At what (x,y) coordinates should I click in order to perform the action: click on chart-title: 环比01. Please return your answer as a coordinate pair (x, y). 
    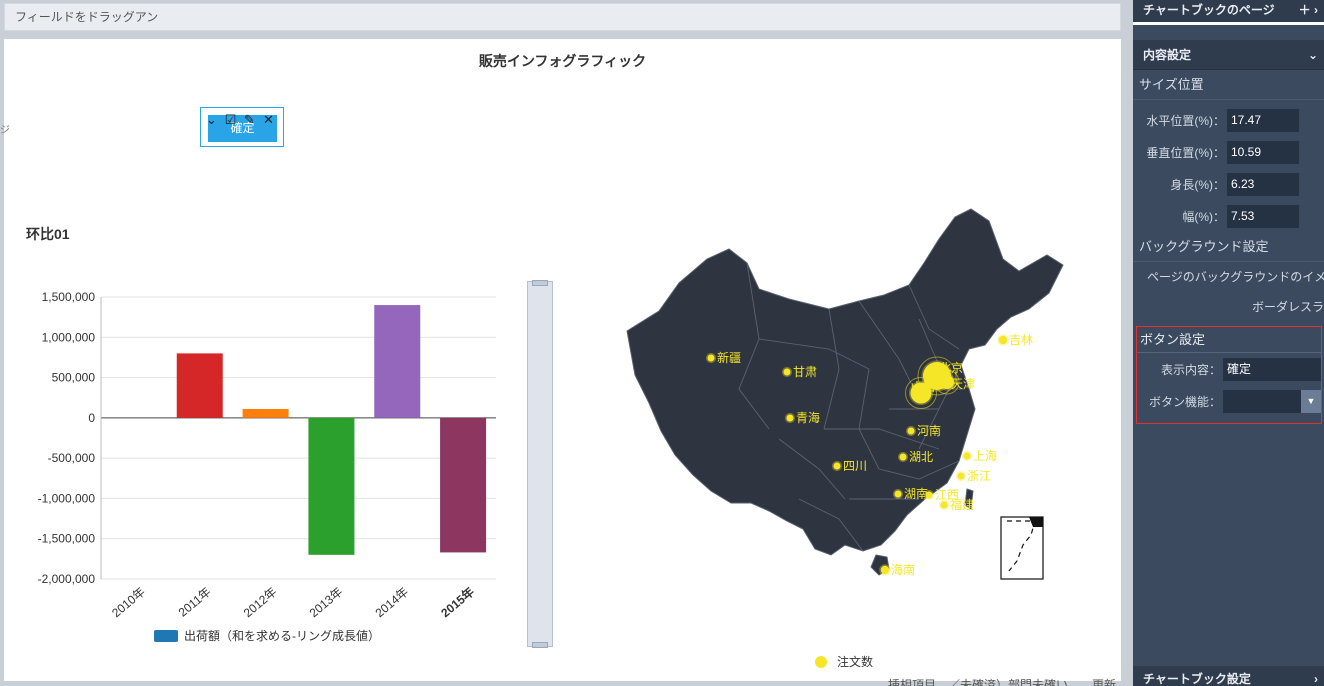
    Looking at the image, I should click on (48, 234).